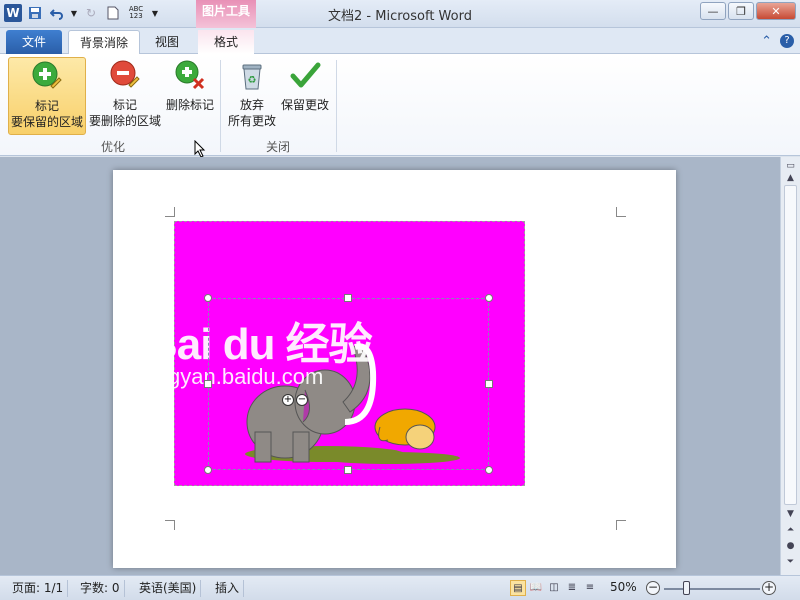  What do you see at coordinates (348, 384) in the screenshot?
I see `keep-area-selection-box` at bounding box center [348, 384].